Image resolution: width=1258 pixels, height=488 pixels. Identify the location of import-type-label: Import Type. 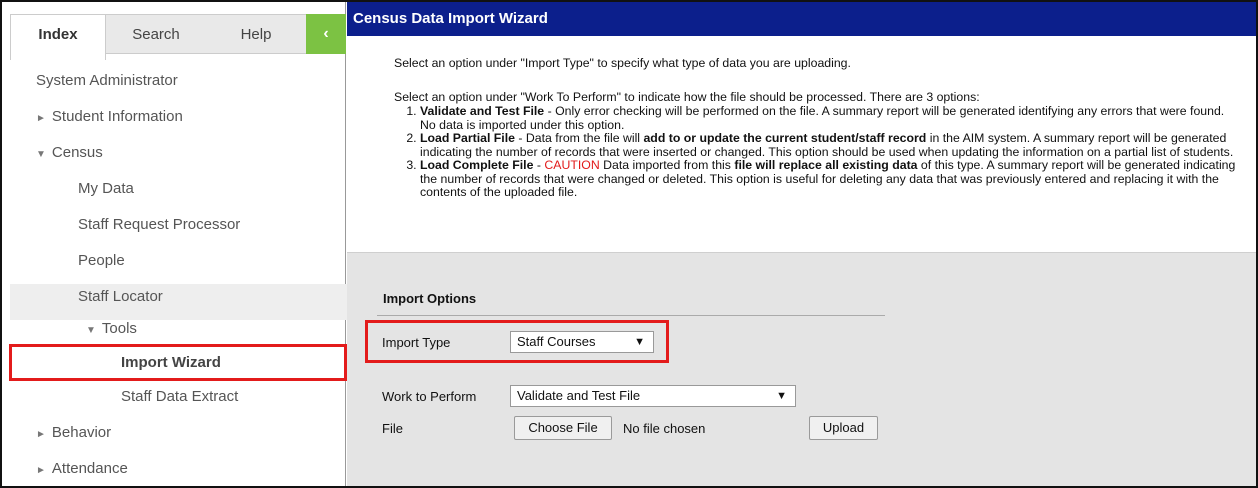
(416, 342).